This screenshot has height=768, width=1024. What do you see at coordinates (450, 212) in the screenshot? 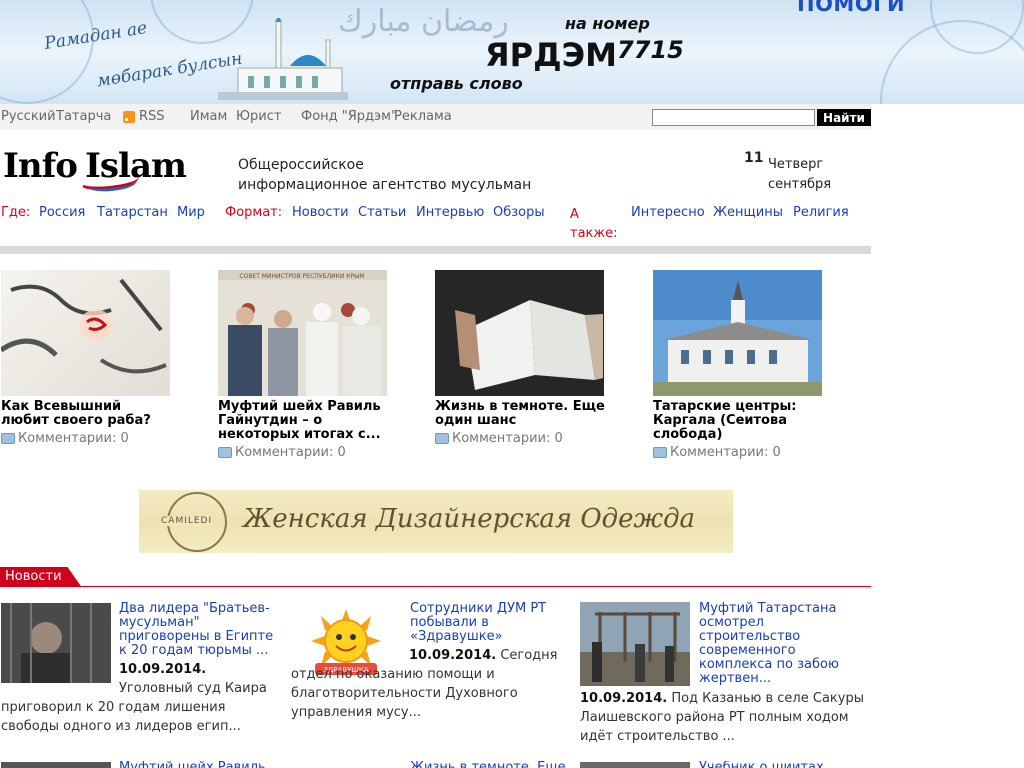
I see `format-interviews: Интервью` at bounding box center [450, 212].